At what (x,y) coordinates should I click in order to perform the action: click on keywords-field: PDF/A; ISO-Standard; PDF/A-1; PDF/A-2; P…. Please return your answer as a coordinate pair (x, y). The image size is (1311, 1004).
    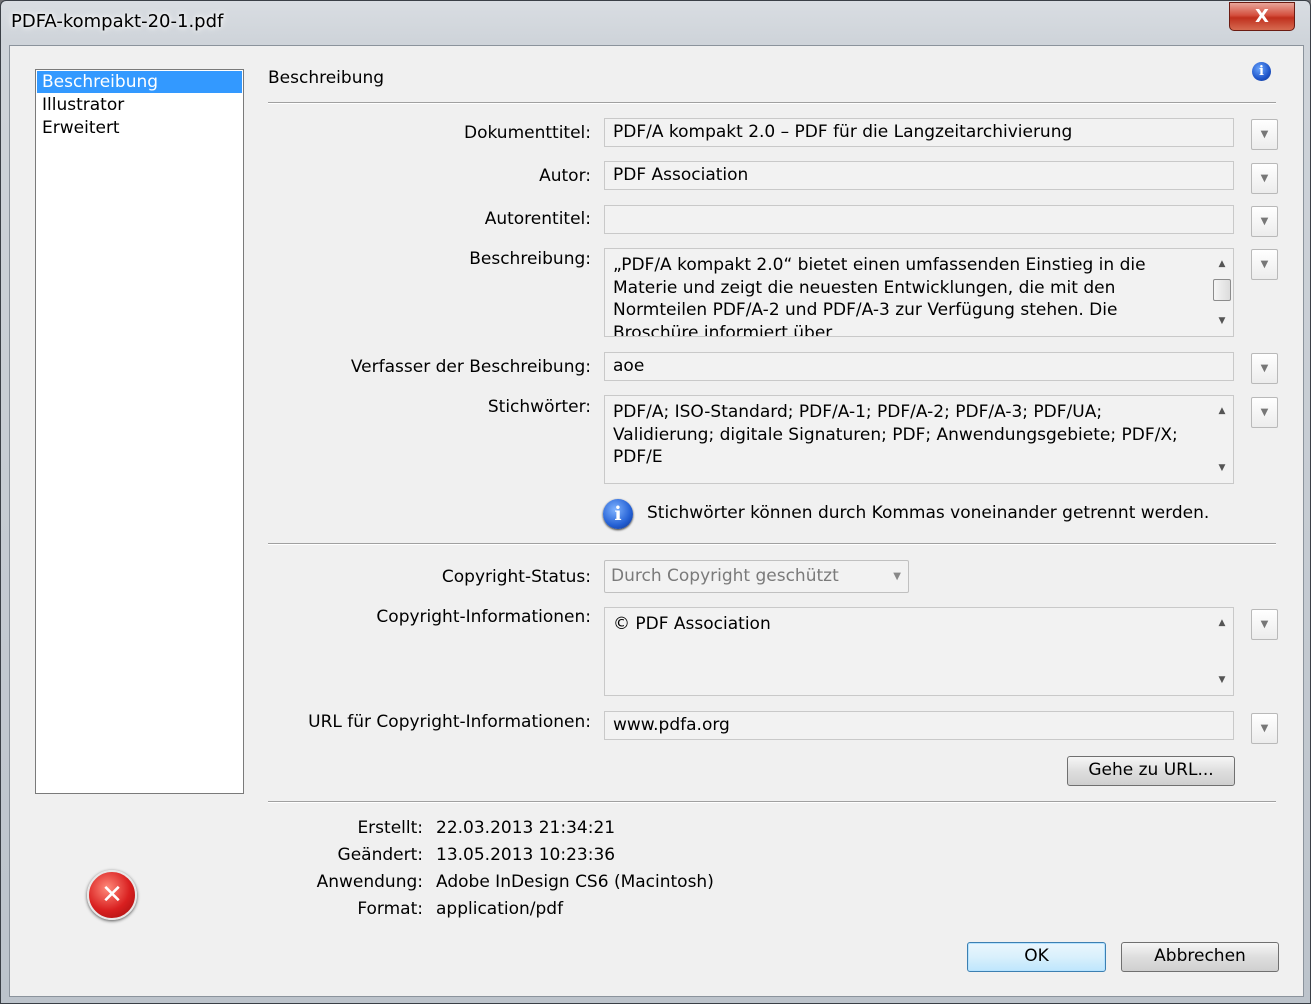
    Looking at the image, I should click on (919, 439).